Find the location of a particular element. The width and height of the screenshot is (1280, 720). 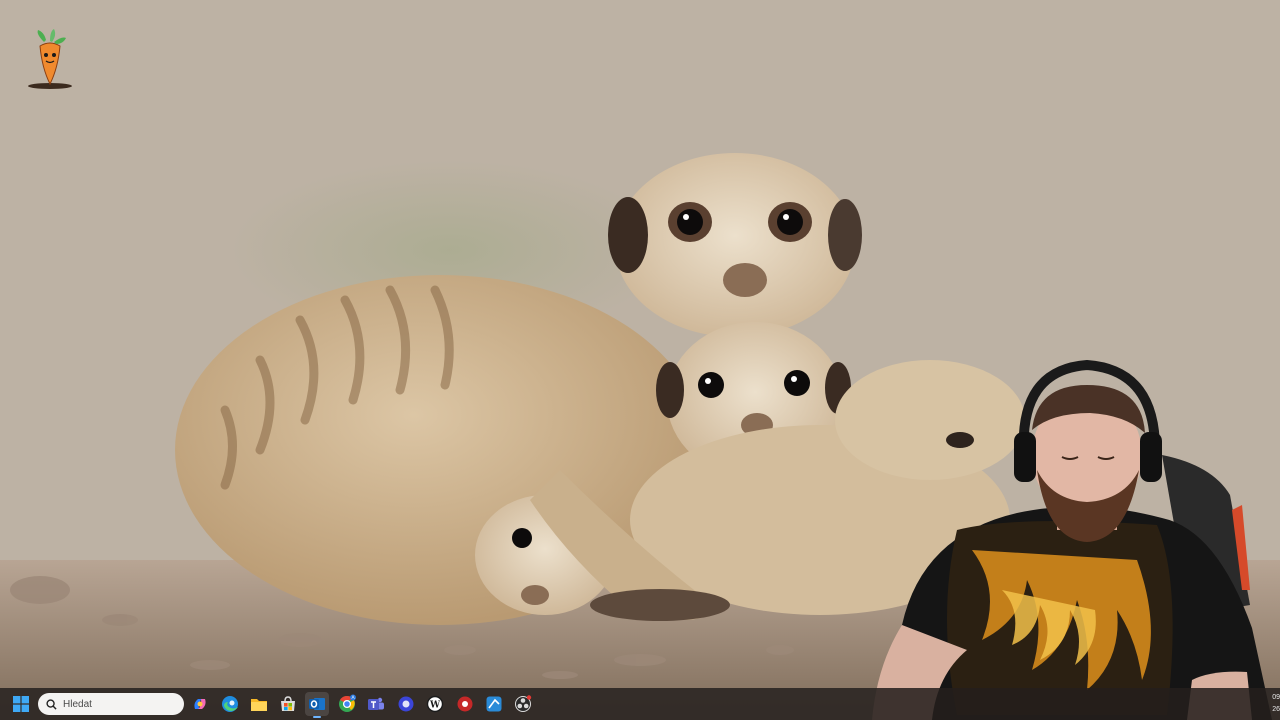

search-placeholder: Hledat is located at coordinates (77, 704).